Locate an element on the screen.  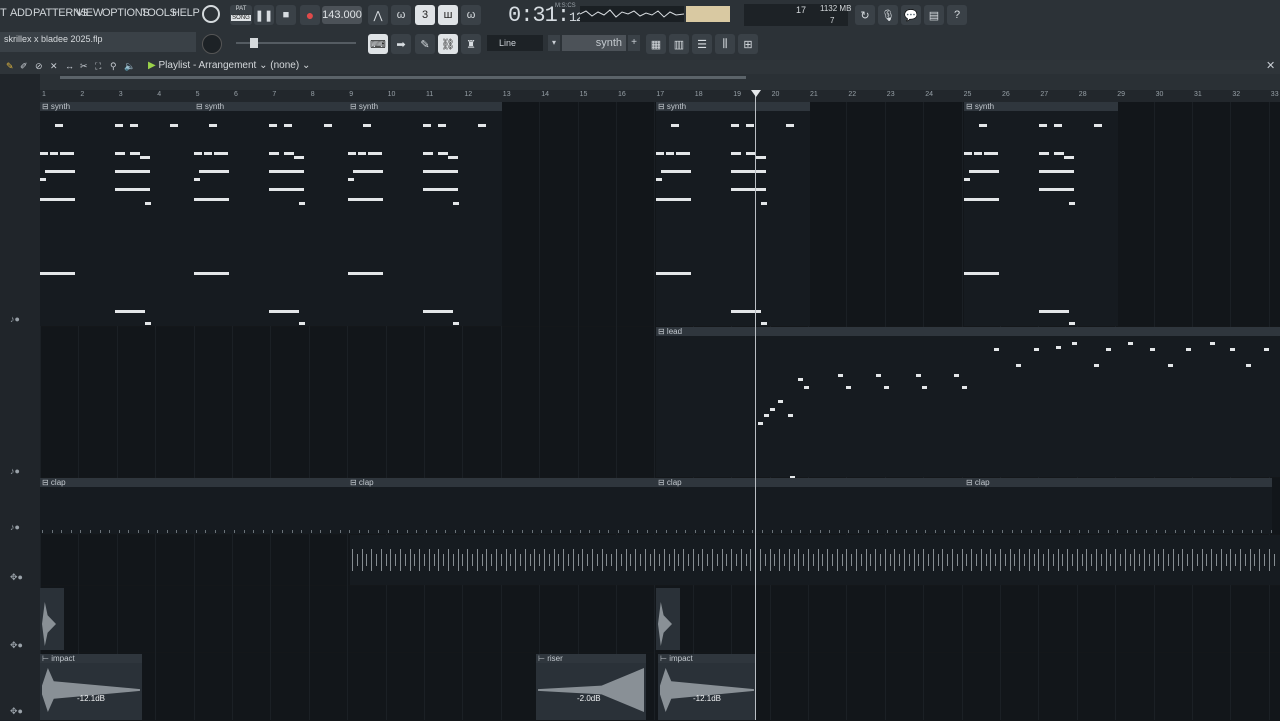
piano-roll-snap-button: ⌨ is located at coordinates (378, 44).